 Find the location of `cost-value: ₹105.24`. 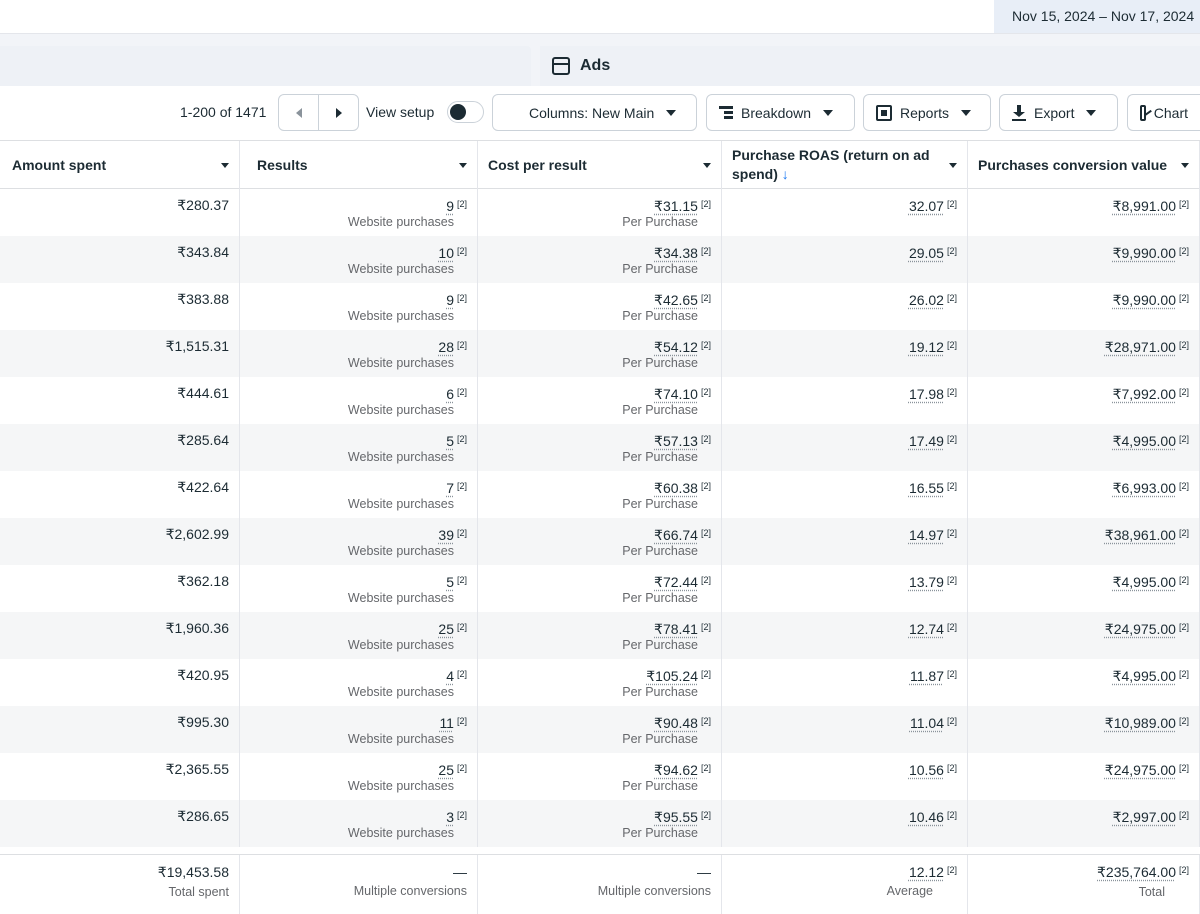

cost-value: ₹105.24 is located at coordinates (672, 676).